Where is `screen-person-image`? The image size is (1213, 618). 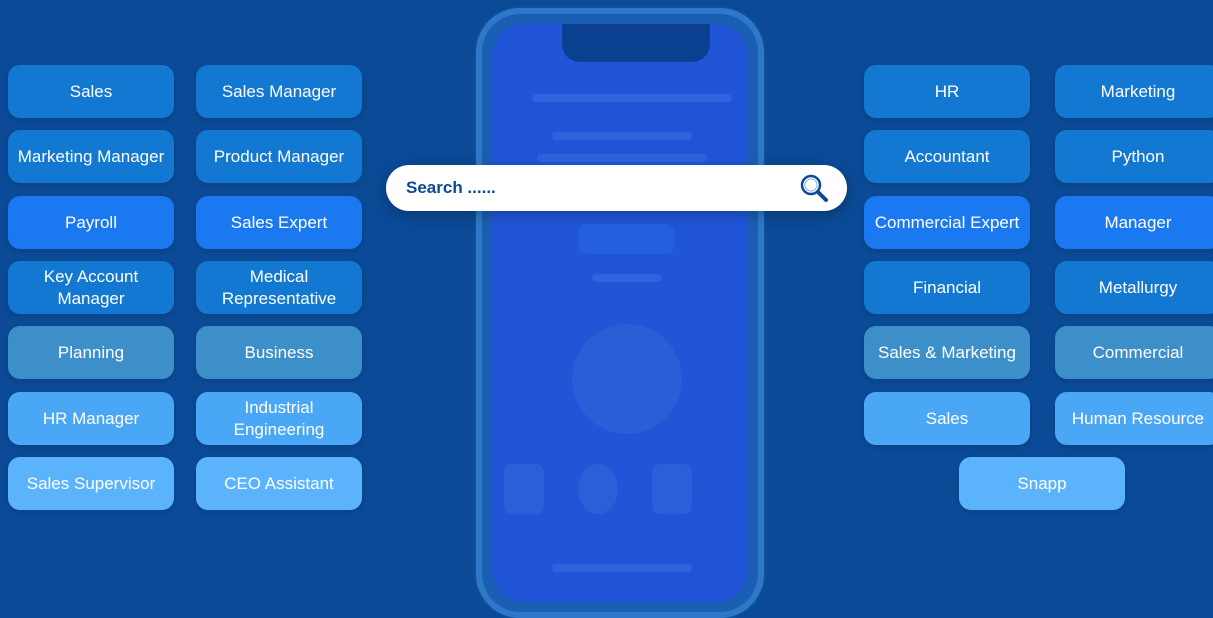 screen-person-image is located at coordinates (627, 379).